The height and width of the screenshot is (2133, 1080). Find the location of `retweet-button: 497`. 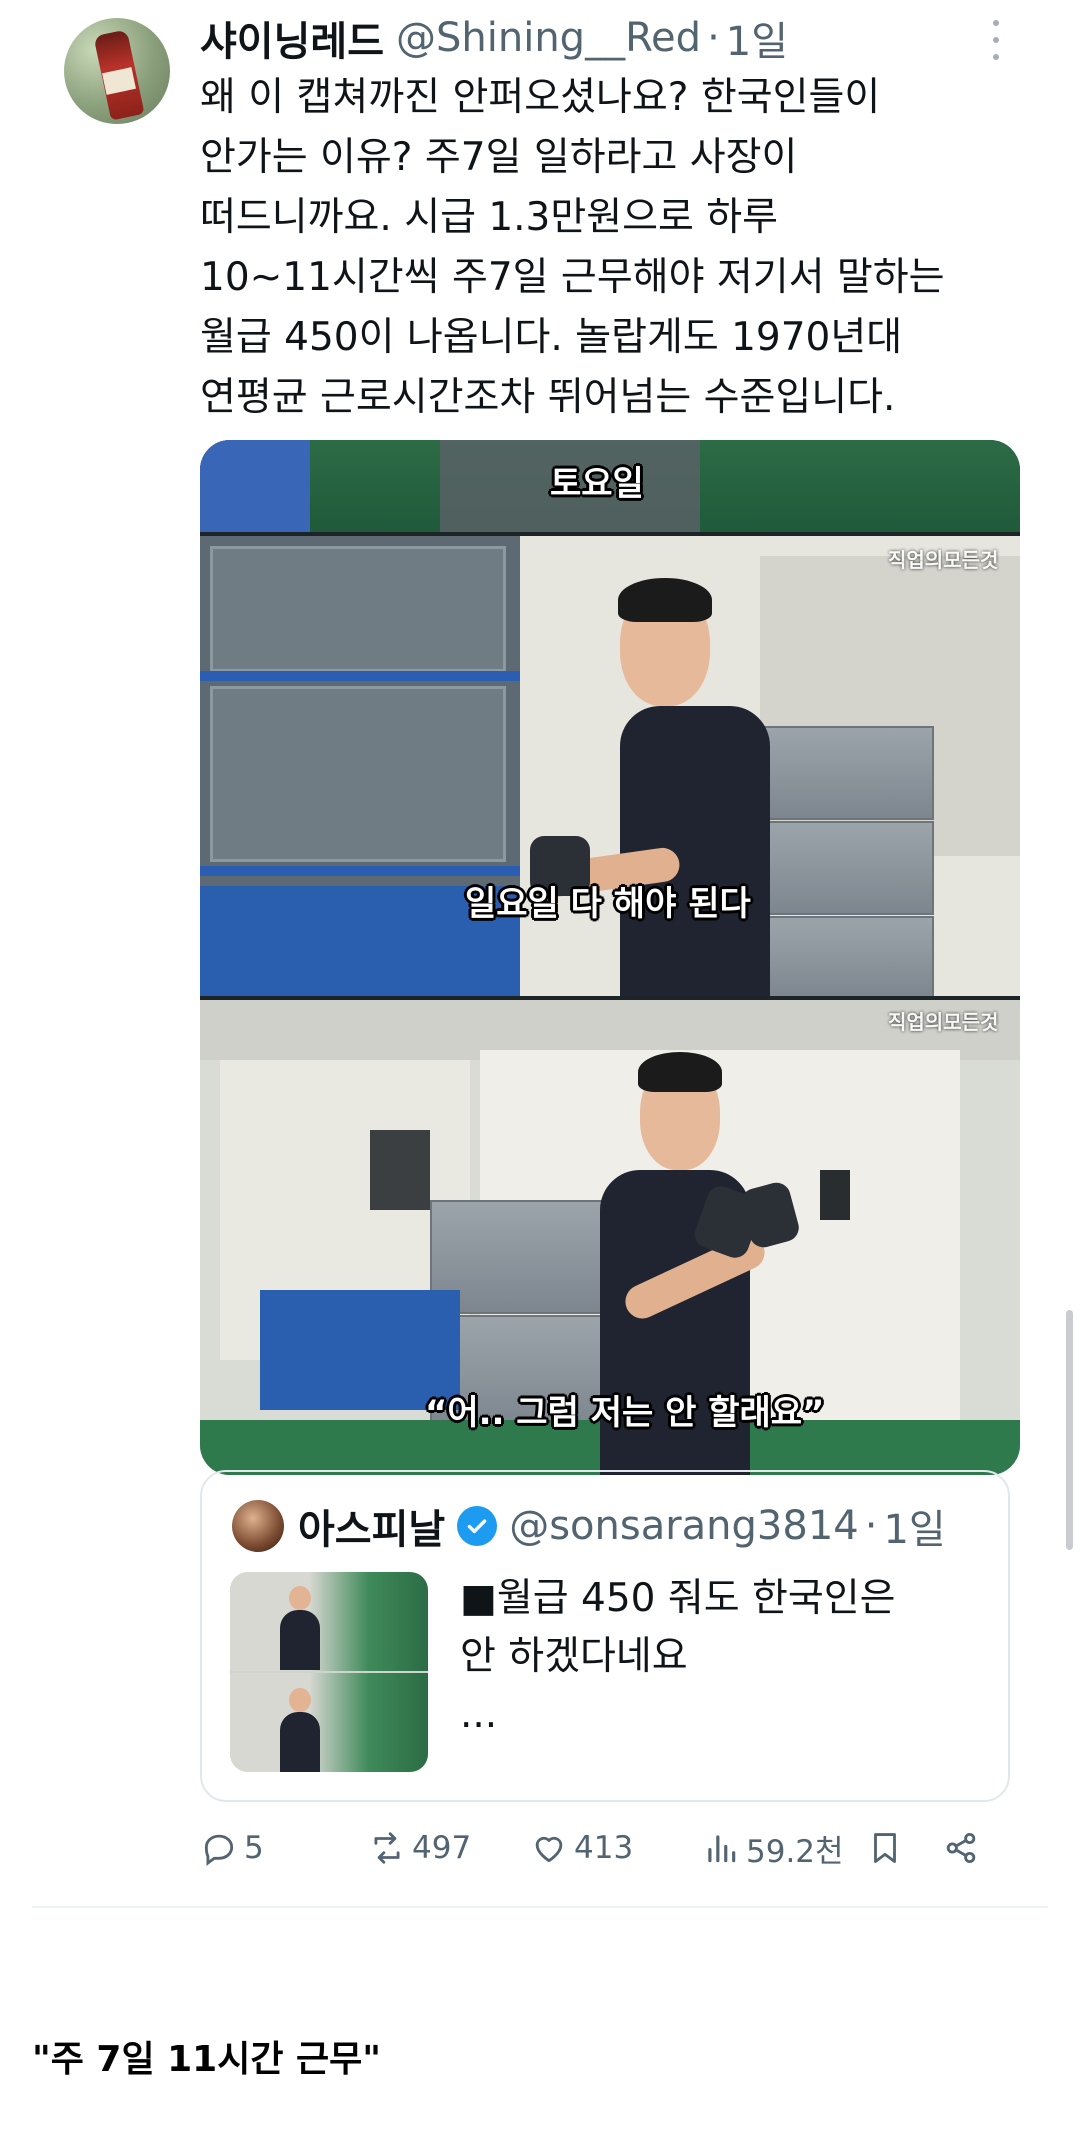

retweet-button: 497 is located at coordinates (419, 1848).